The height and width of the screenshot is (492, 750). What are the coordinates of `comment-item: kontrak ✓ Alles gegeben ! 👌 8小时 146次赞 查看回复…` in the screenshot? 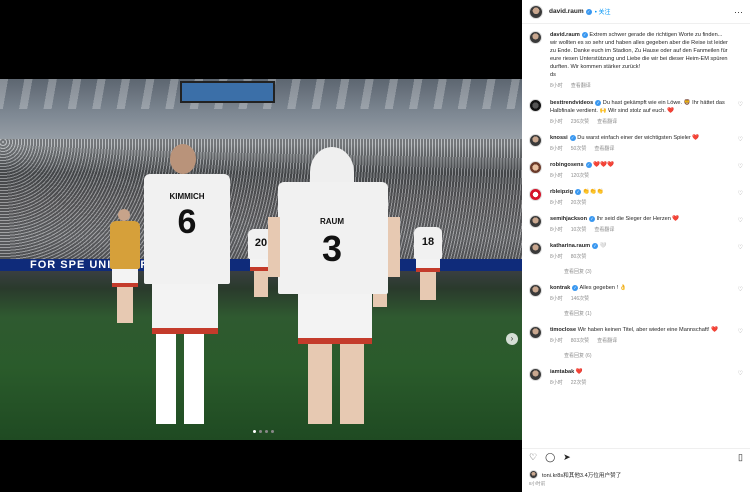 It's located at (636, 301).